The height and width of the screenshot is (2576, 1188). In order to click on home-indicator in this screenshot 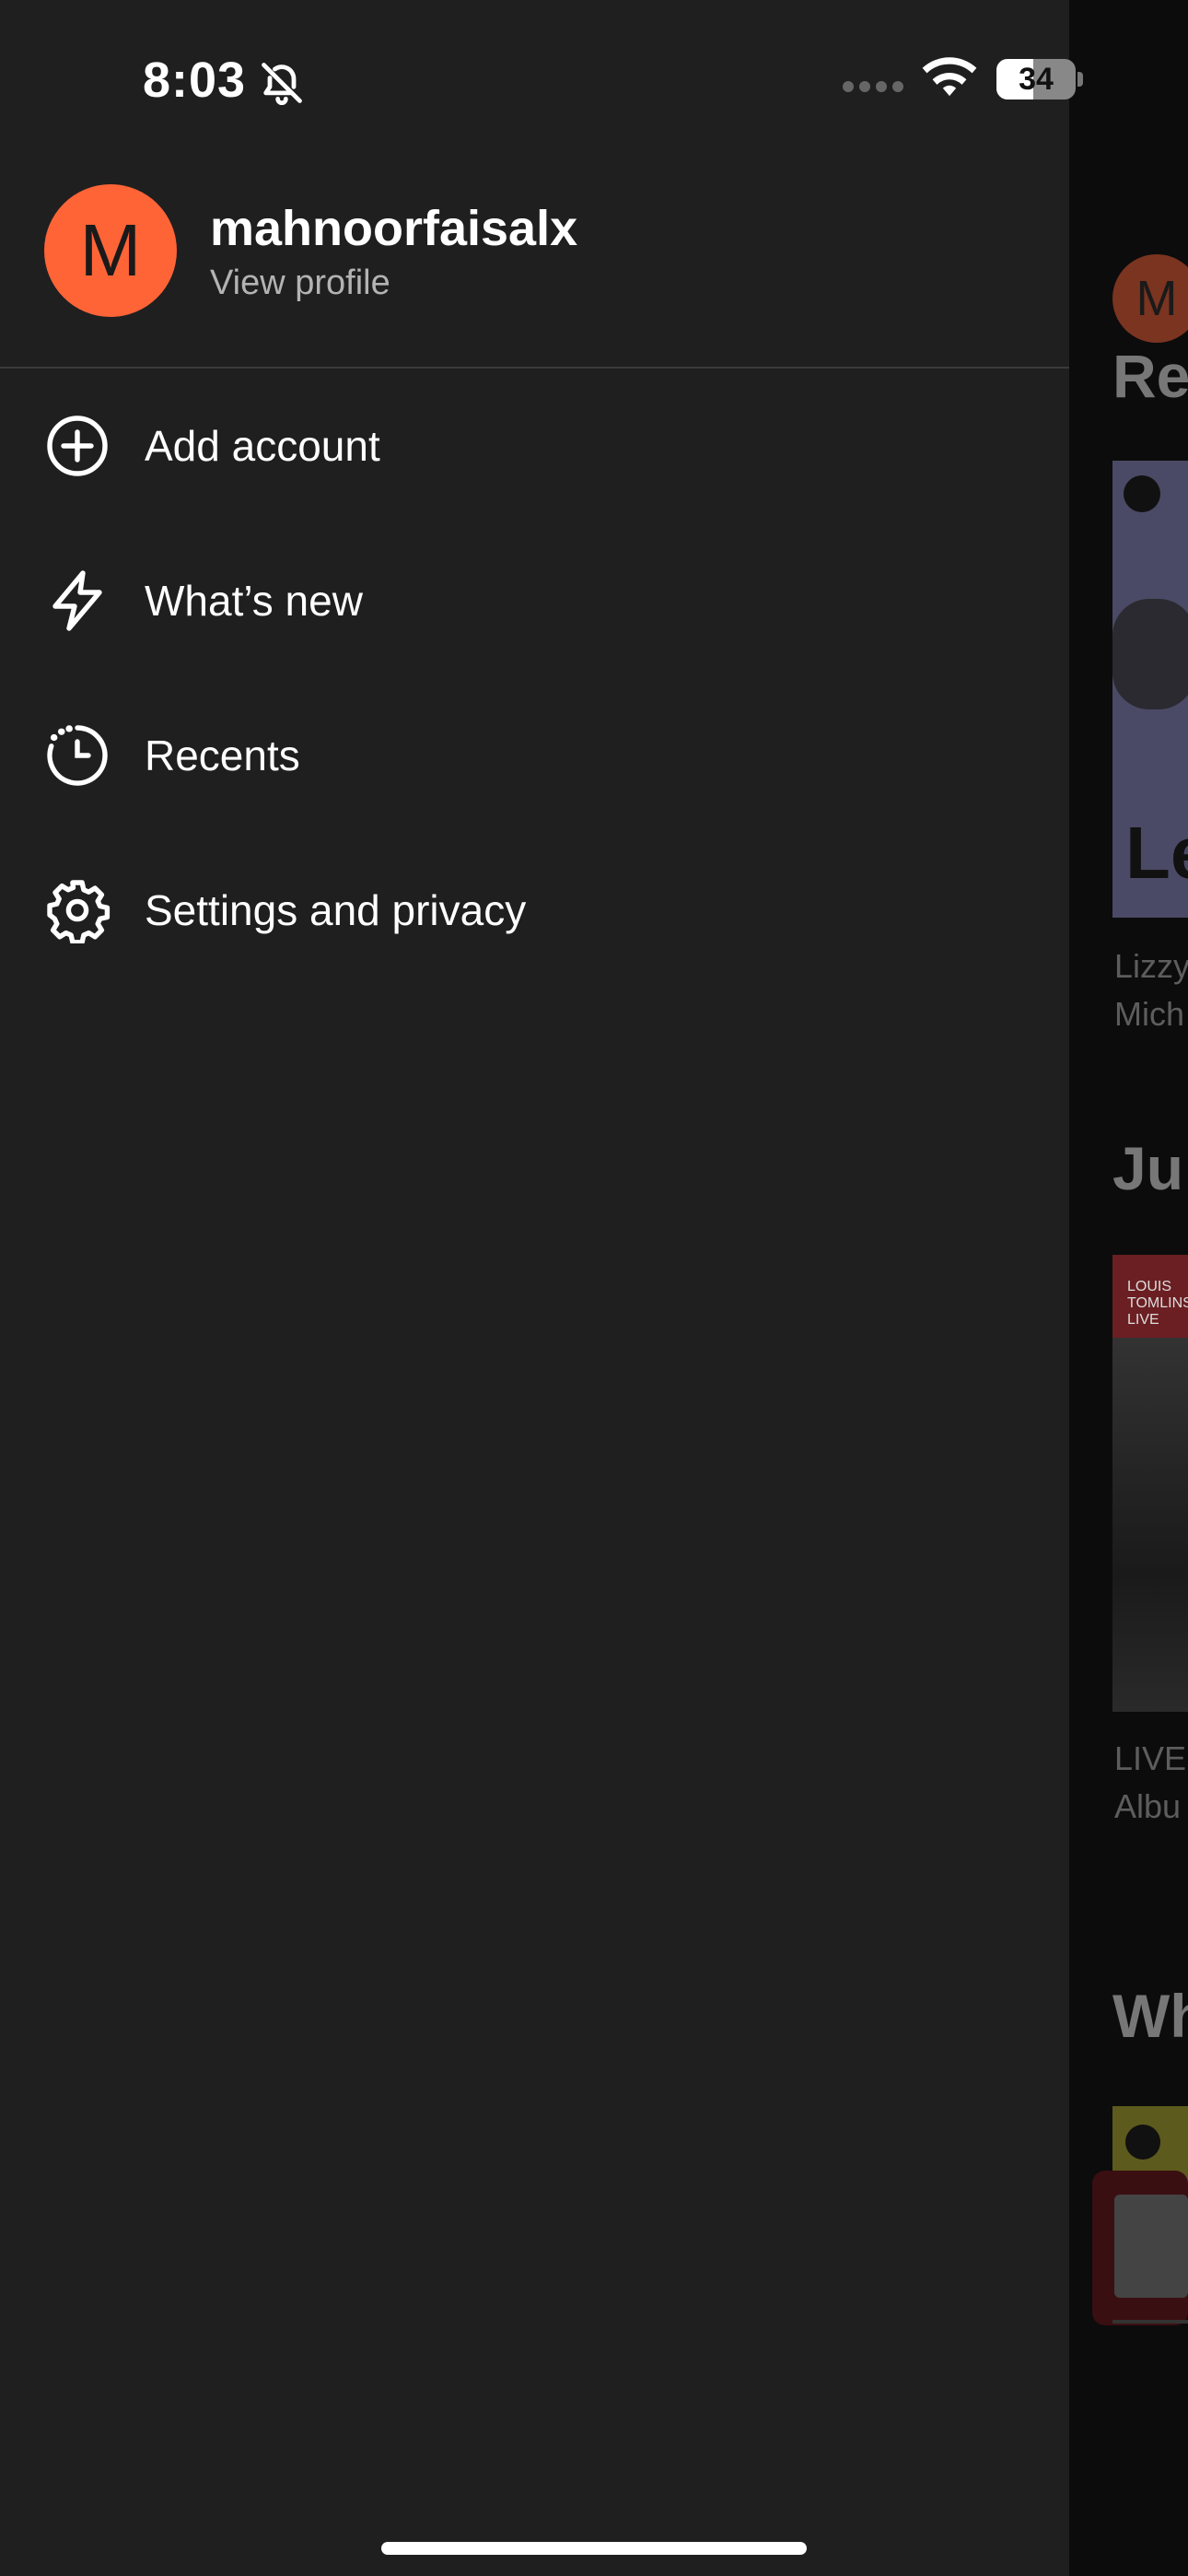, I will do `click(594, 2548)`.